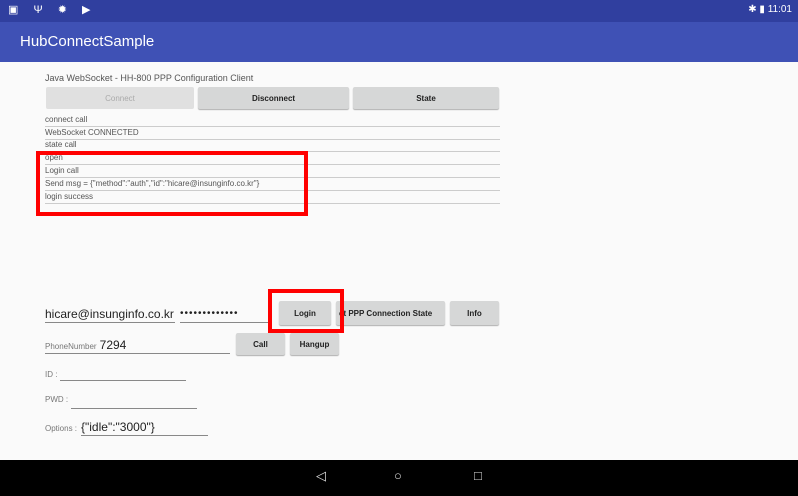 This screenshot has height=496, width=798. What do you see at coordinates (273, 98) in the screenshot?
I see `disconnect-button: Disconnect` at bounding box center [273, 98].